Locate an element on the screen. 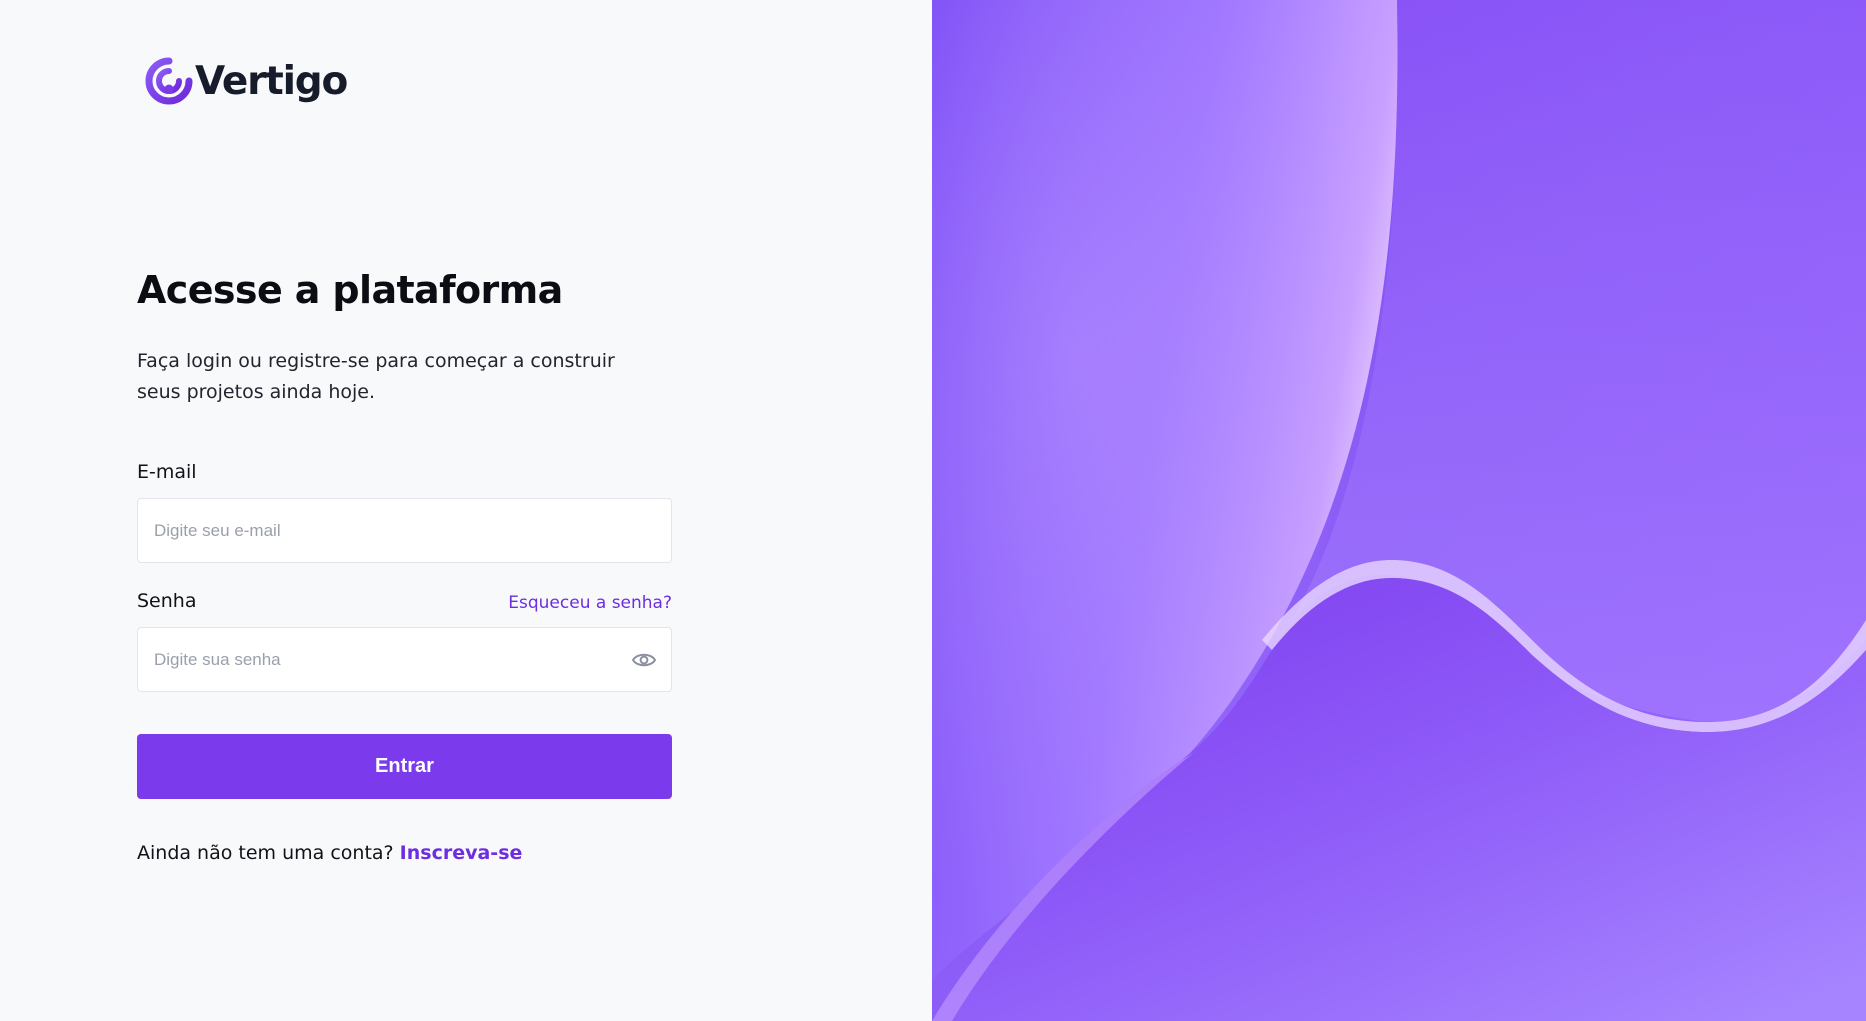 The image size is (1866, 1021). forgot-password-link: Esqueceu a senha? is located at coordinates (590, 603).